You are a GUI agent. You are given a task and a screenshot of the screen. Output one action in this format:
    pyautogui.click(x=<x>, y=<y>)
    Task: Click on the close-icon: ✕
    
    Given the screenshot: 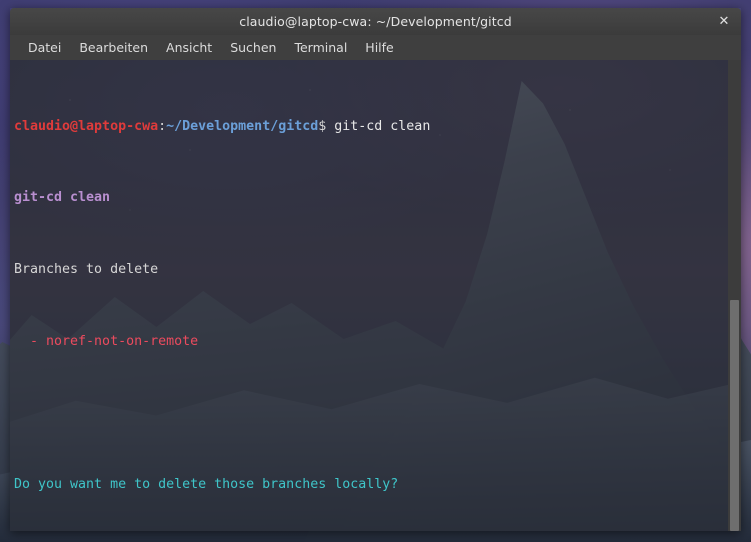 What is the action you would take?
    pyautogui.click(x=724, y=22)
    